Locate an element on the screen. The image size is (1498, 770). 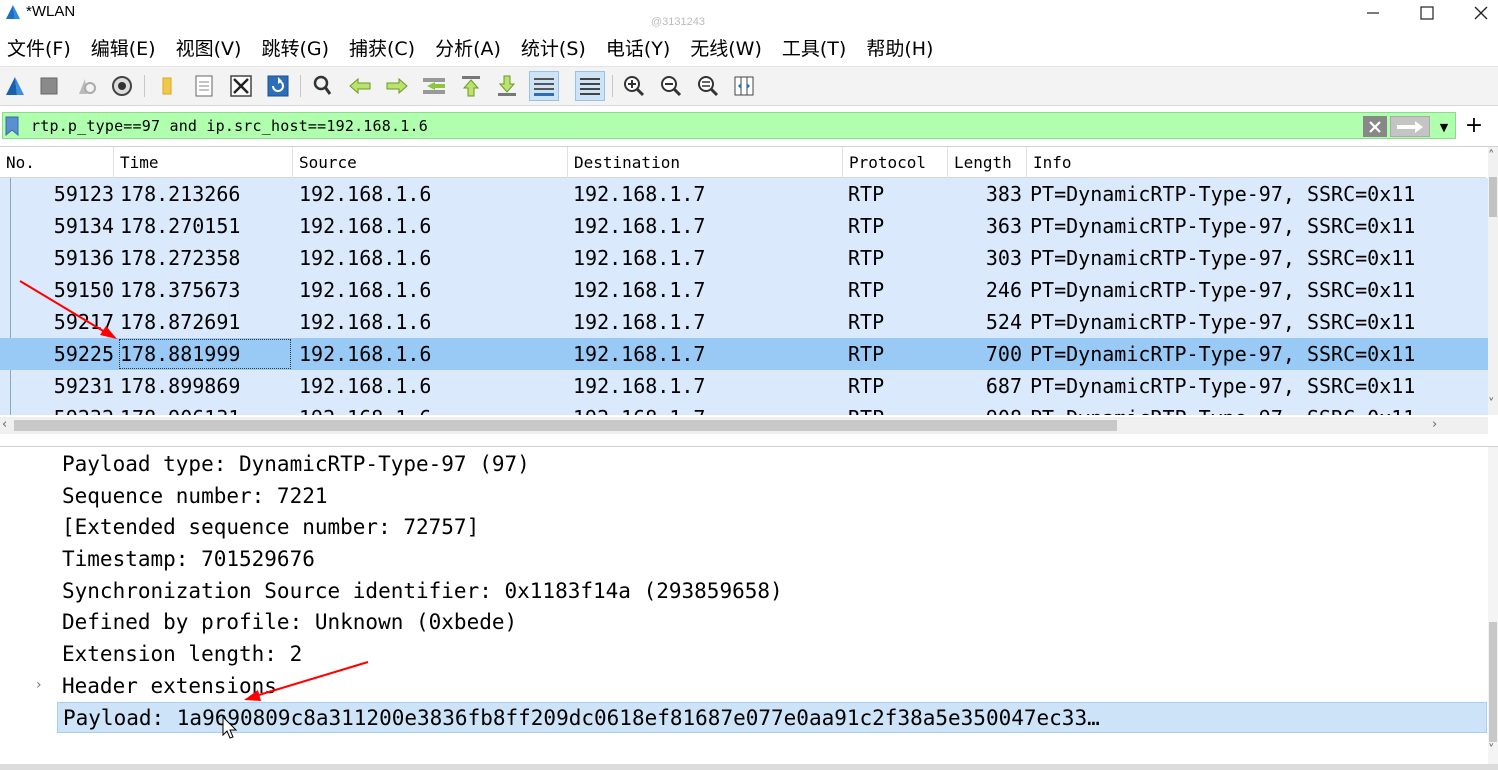
scroll-left-icon: ‹ is located at coordinates (4, 424).